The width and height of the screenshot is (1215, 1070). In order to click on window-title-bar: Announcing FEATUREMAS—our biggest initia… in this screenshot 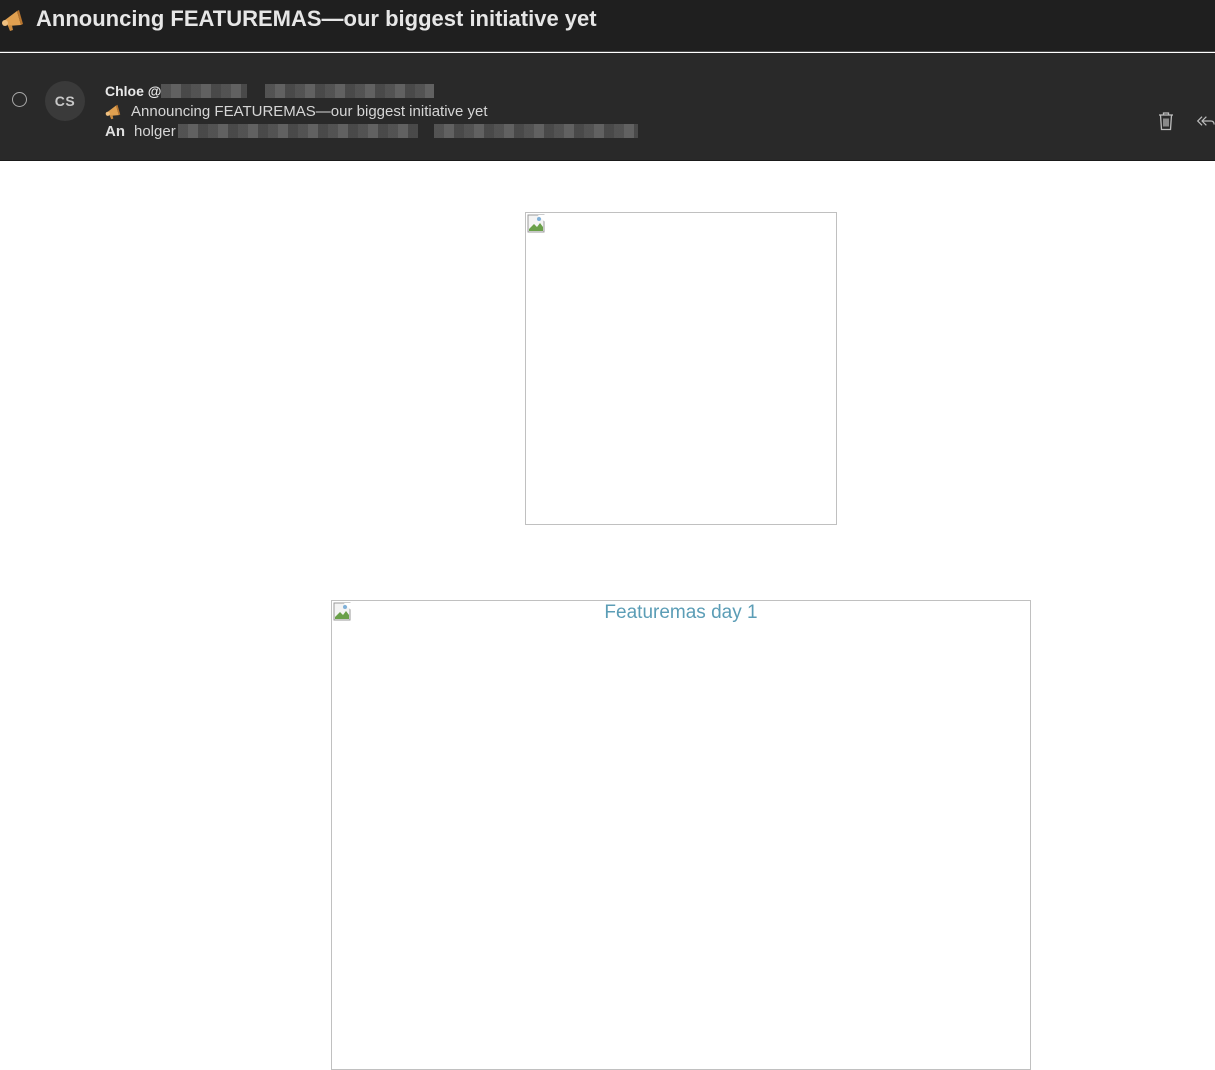, I will do `click(607, 26)`.